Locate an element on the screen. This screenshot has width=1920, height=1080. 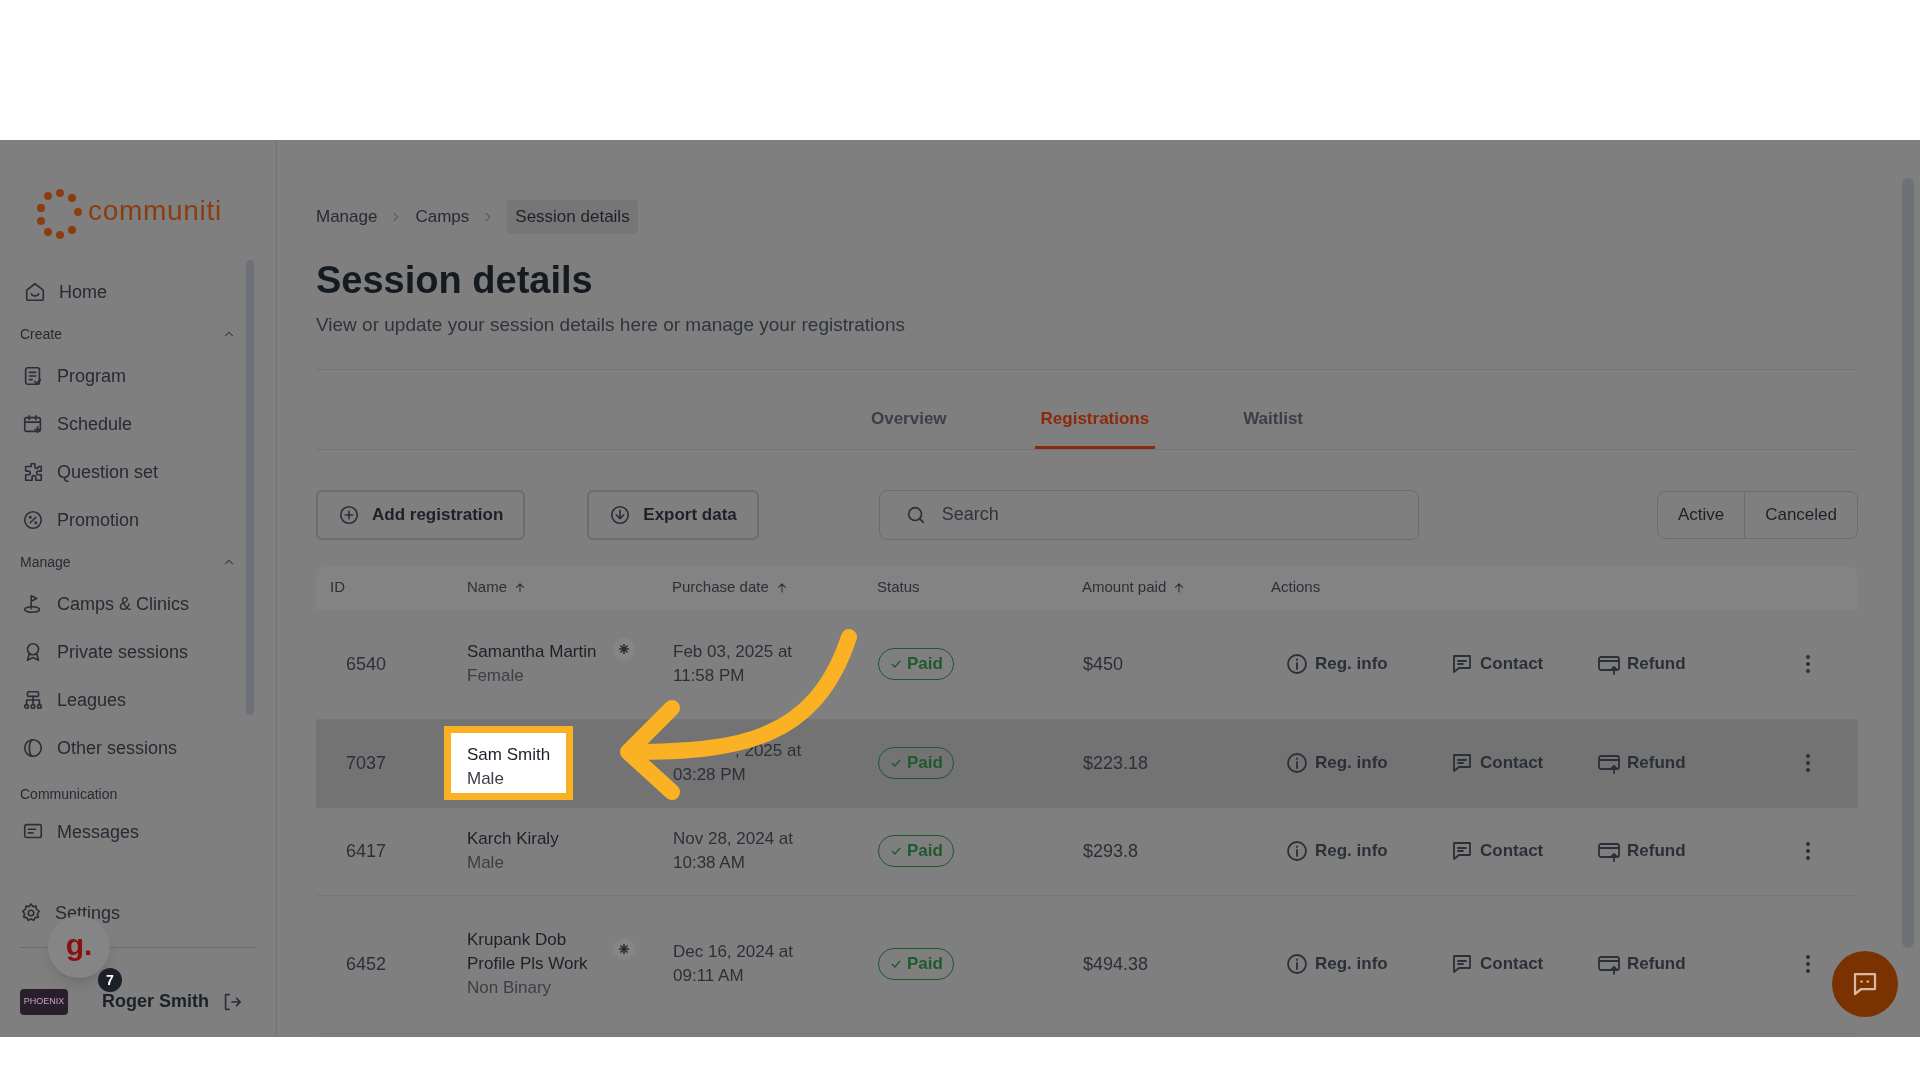
gender-label: Female is located at coordinates (496, 676).